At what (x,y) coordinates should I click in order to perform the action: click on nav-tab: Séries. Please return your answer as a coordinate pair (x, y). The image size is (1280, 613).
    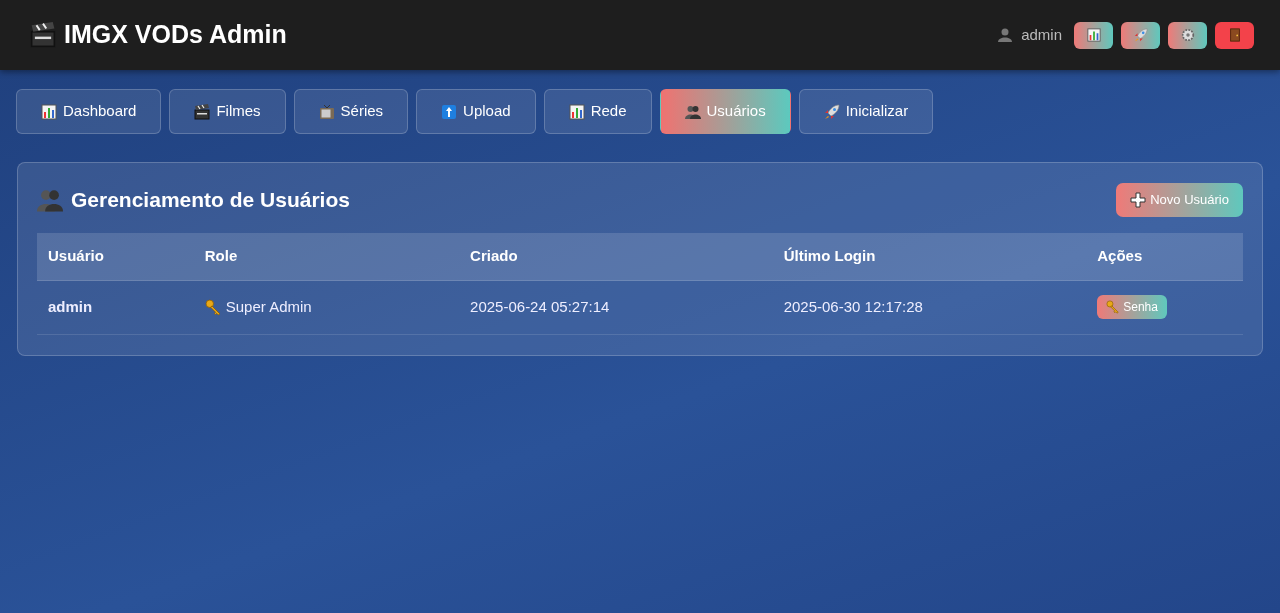
    Looking at the image, I should click on (351, 111).